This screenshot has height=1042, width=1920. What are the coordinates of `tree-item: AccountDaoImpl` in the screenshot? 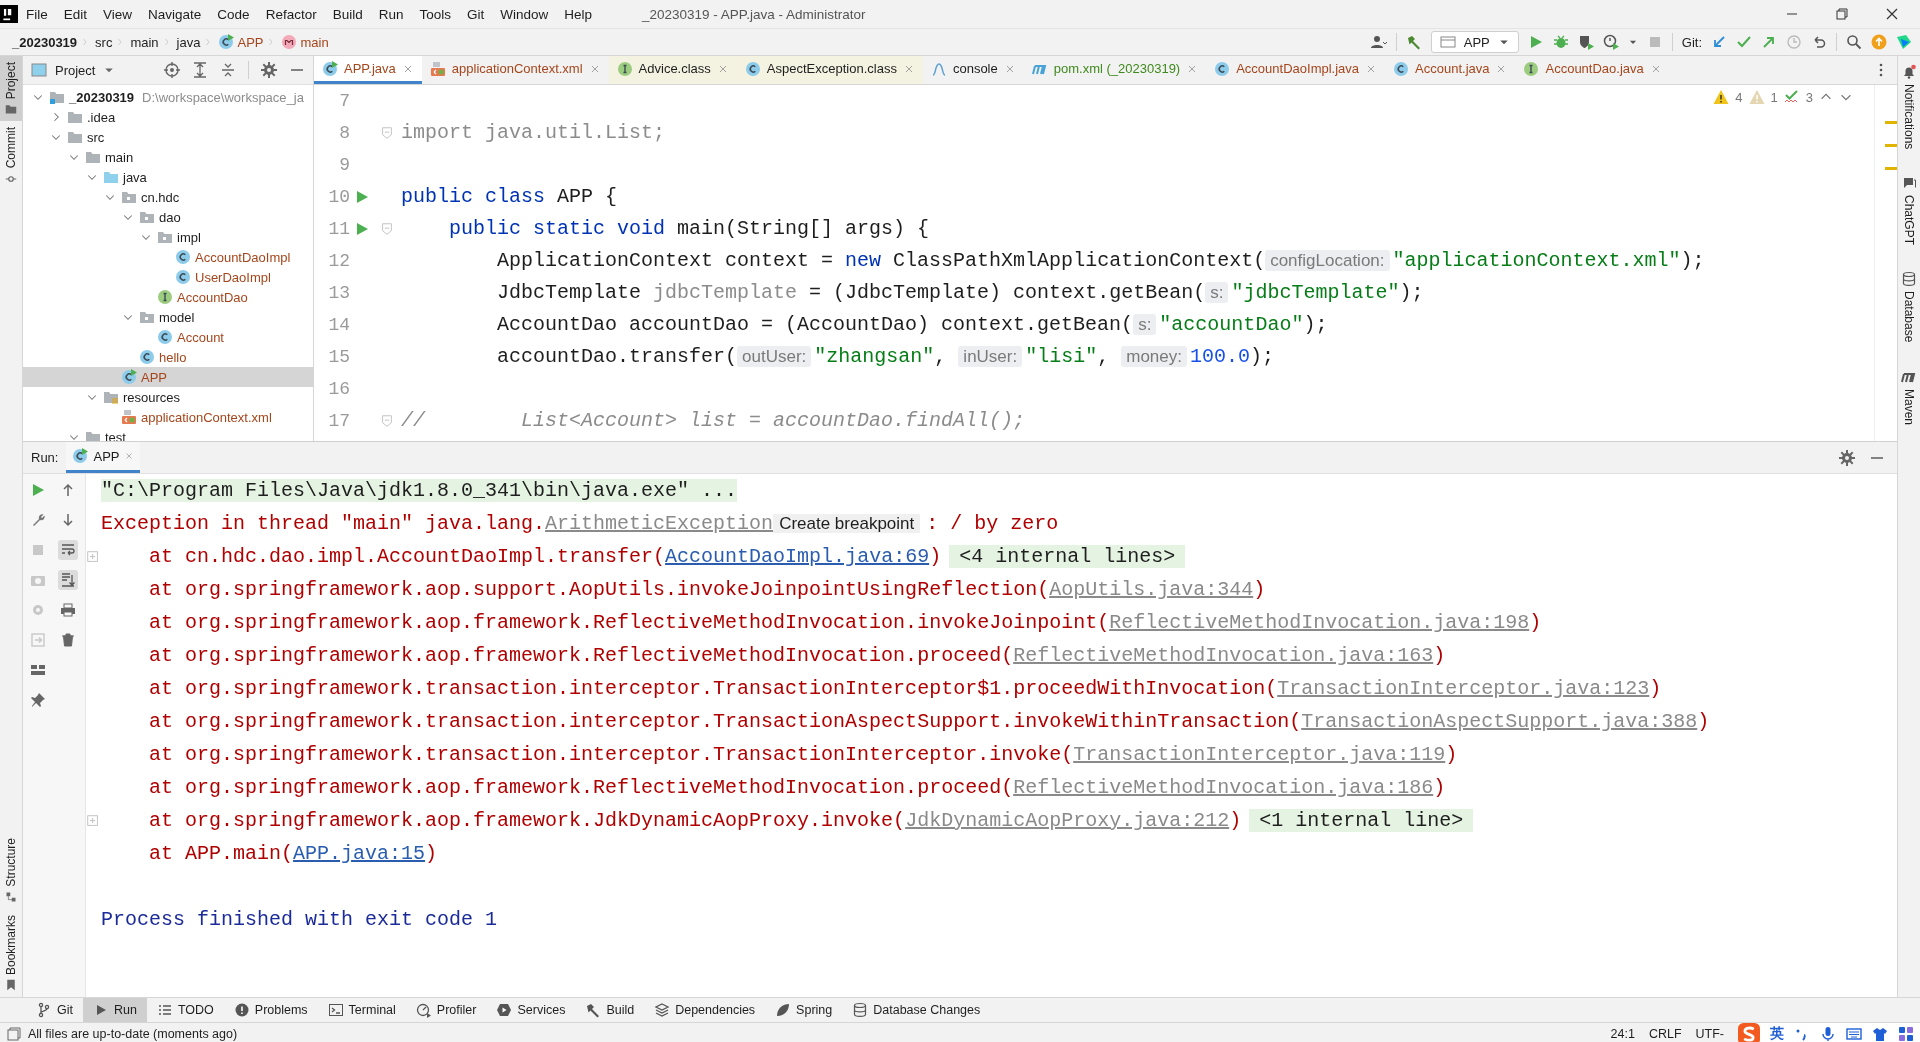 It's located at (168, 257).